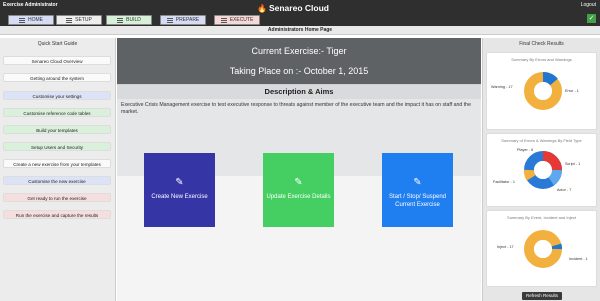  What do you see at coordinates (35, 20) in the screenshot?
I see `nav-label: HOME` at bounding box center [35, 20].